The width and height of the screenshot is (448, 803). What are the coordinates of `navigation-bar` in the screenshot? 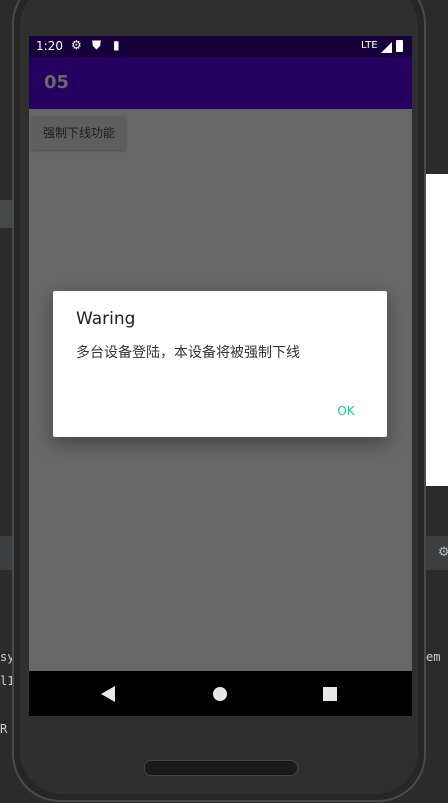 It's located at (220, 693).